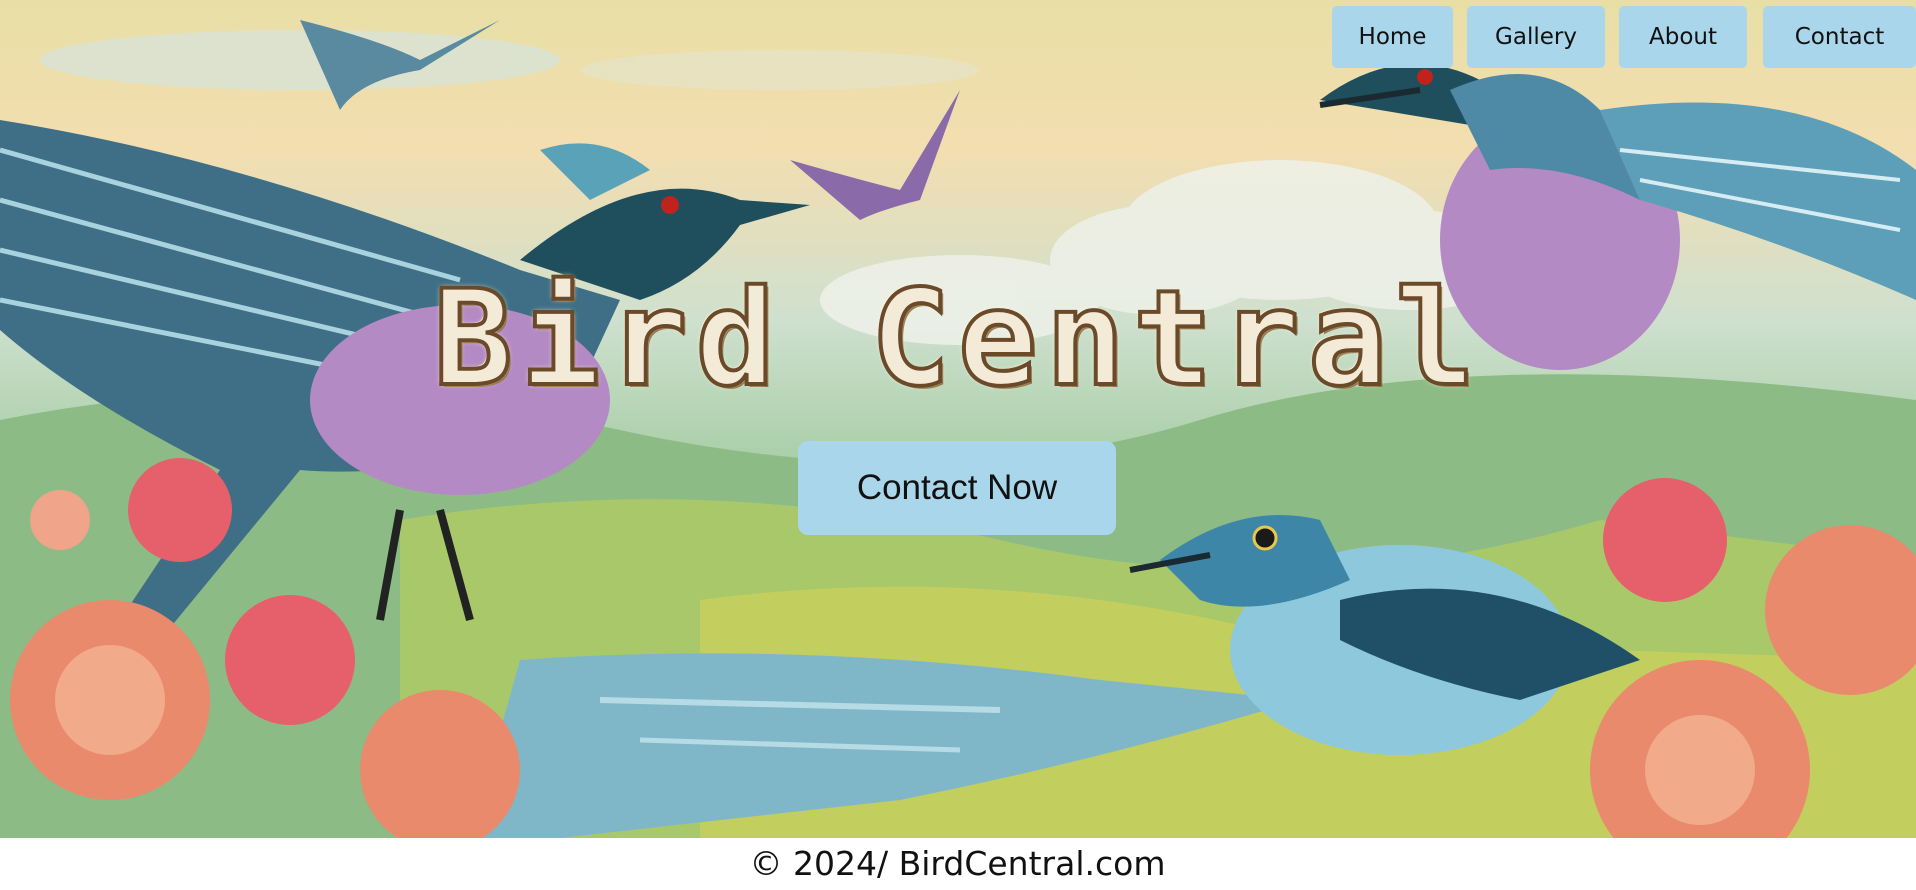 The height and width of the screenshot is (890, 1916). What do you see at coordinates (1839, 37) in the screenshot?
I see `nav-contact: Contact` at bounding box center [1839, 37].